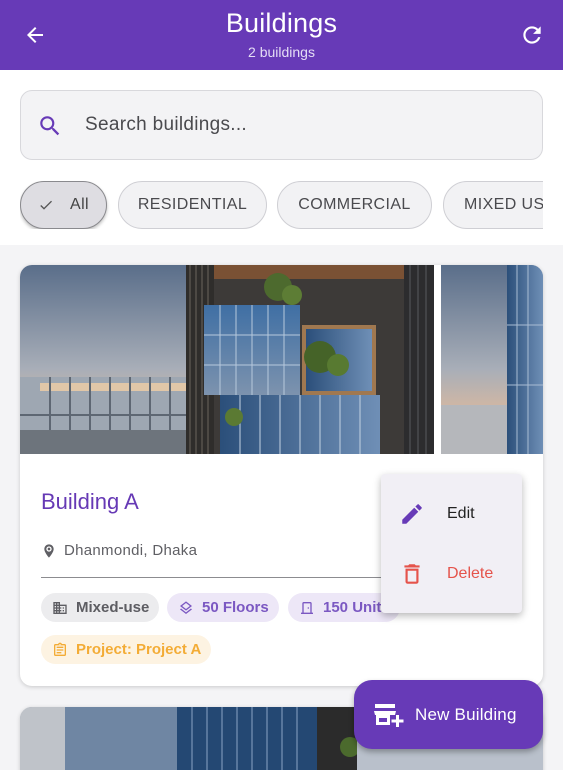 The image size is (563, 770). I want to click on floors-tag: 50 Floors, so click(223, 607).